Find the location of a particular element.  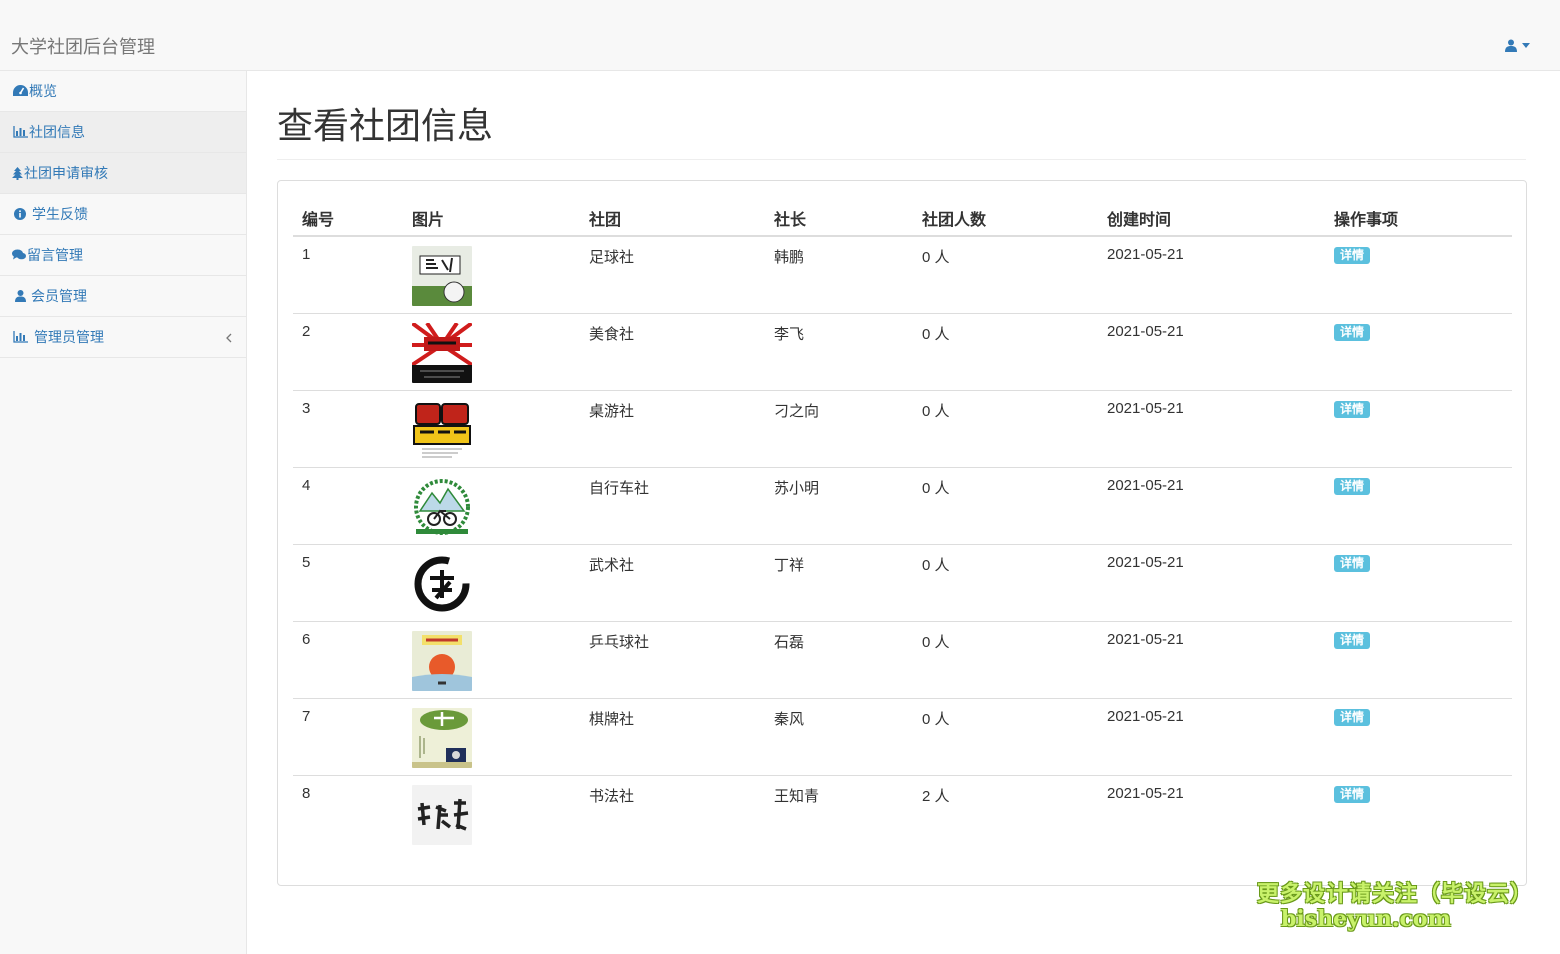

cell-leader: 刁之向 is located at coordinates (839, 428).